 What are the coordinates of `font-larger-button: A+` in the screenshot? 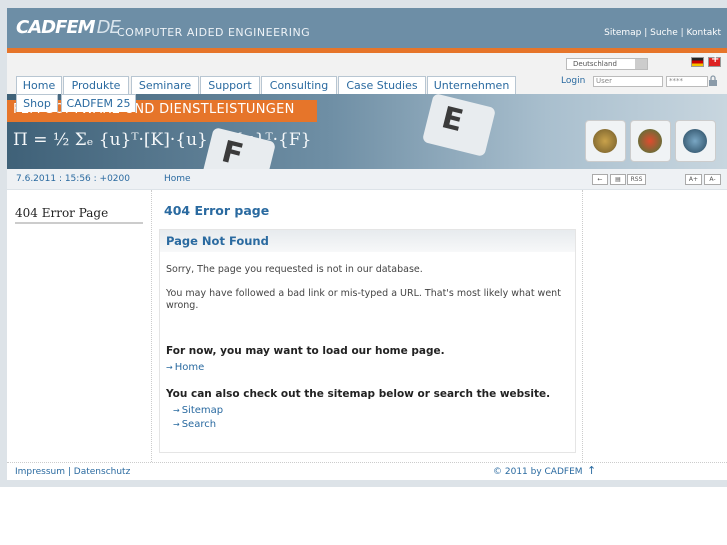 It's located at (693, 179).